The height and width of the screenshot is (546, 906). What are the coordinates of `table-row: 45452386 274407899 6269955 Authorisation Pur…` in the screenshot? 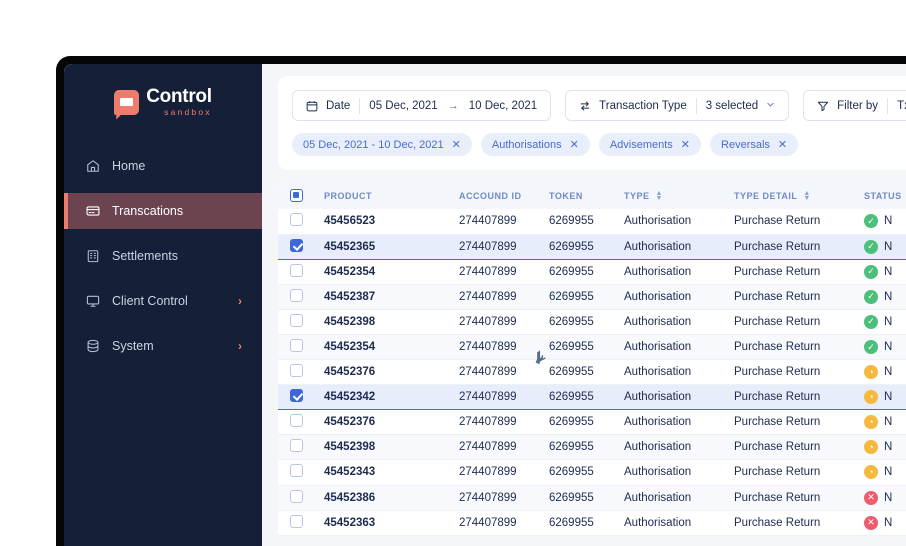 It's located at (592, 498).